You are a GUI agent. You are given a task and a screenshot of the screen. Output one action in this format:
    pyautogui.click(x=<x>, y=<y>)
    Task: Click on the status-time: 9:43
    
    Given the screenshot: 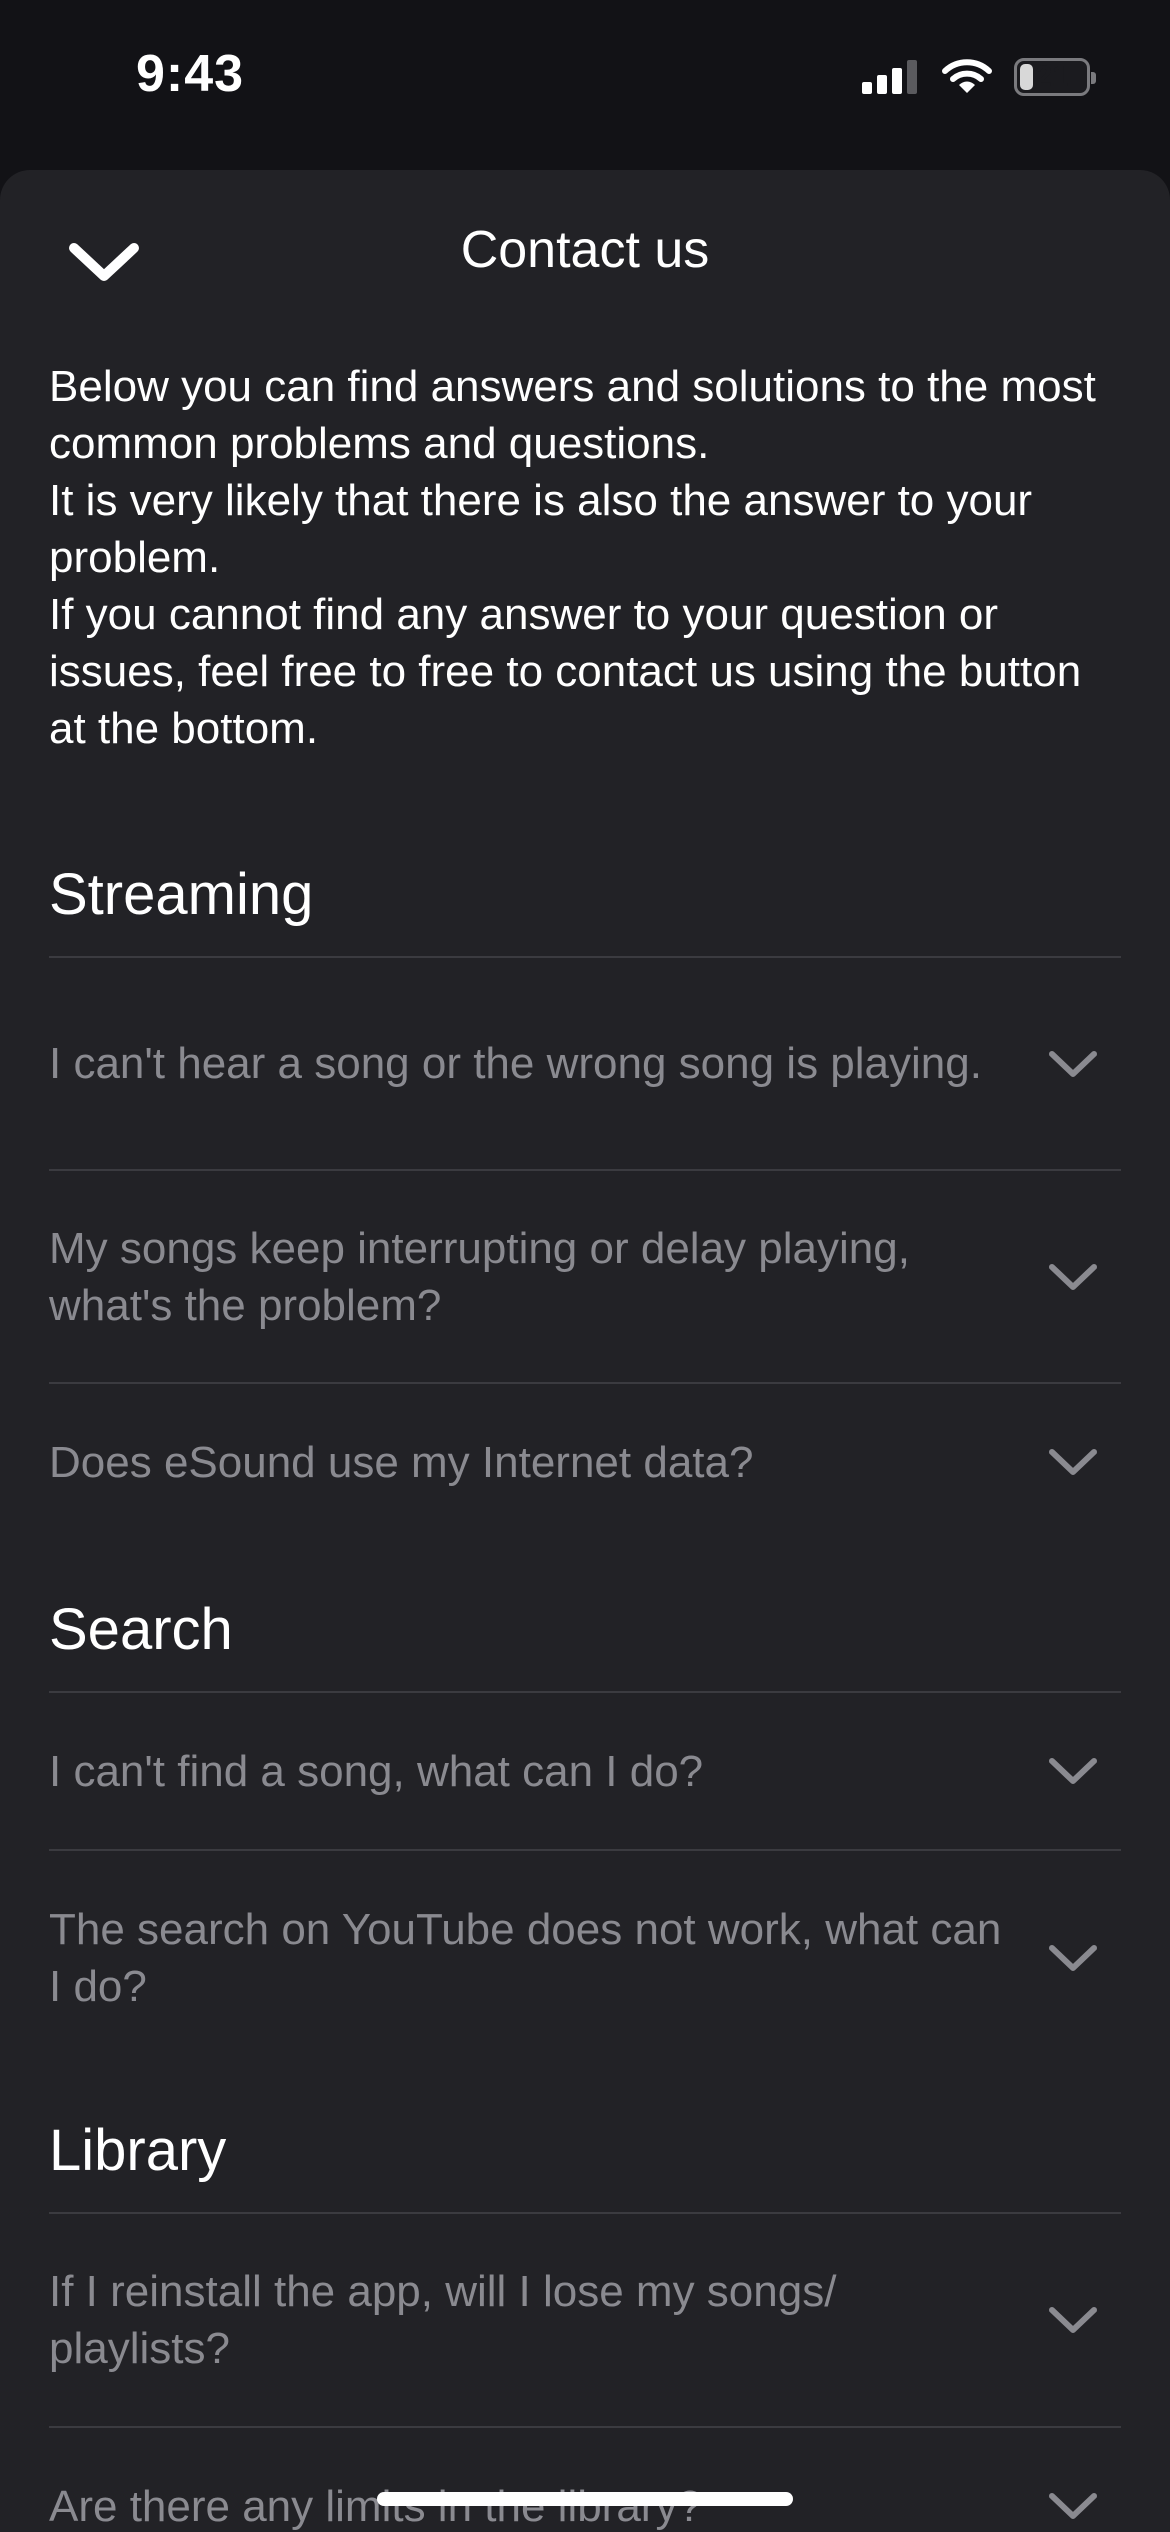 What is the action you would take?
    pyautogui.click(x=190, y=74)
    